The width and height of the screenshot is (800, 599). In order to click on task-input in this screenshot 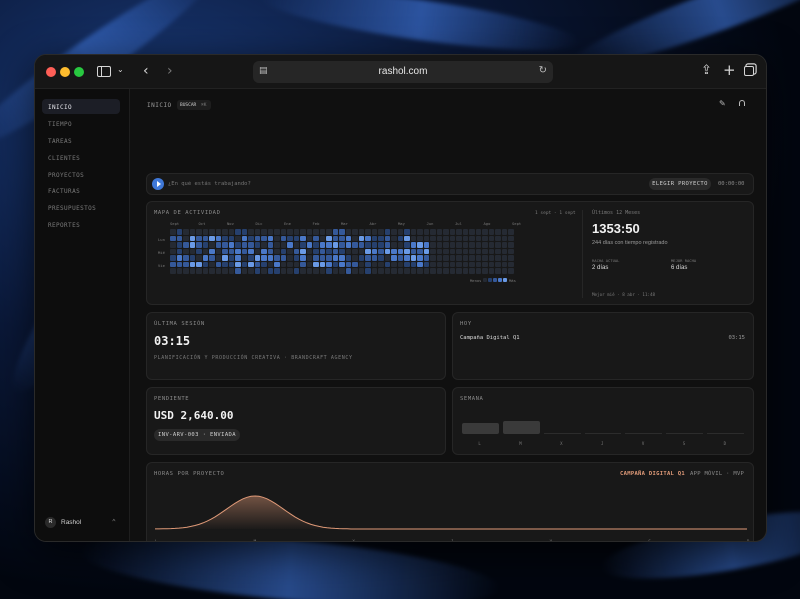, I will do `click(318, 184)`.